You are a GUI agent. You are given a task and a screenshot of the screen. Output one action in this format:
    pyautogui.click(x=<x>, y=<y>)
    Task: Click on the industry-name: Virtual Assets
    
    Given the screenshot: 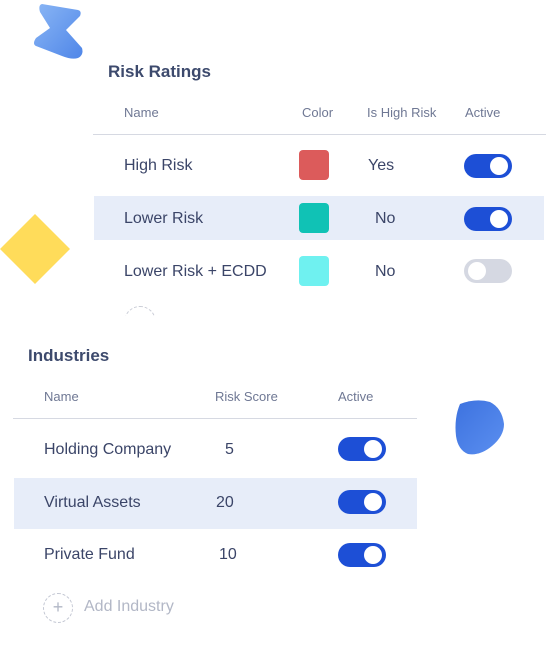 What is the action you would take?
    pyautogui.click(x=92, y=502)
    